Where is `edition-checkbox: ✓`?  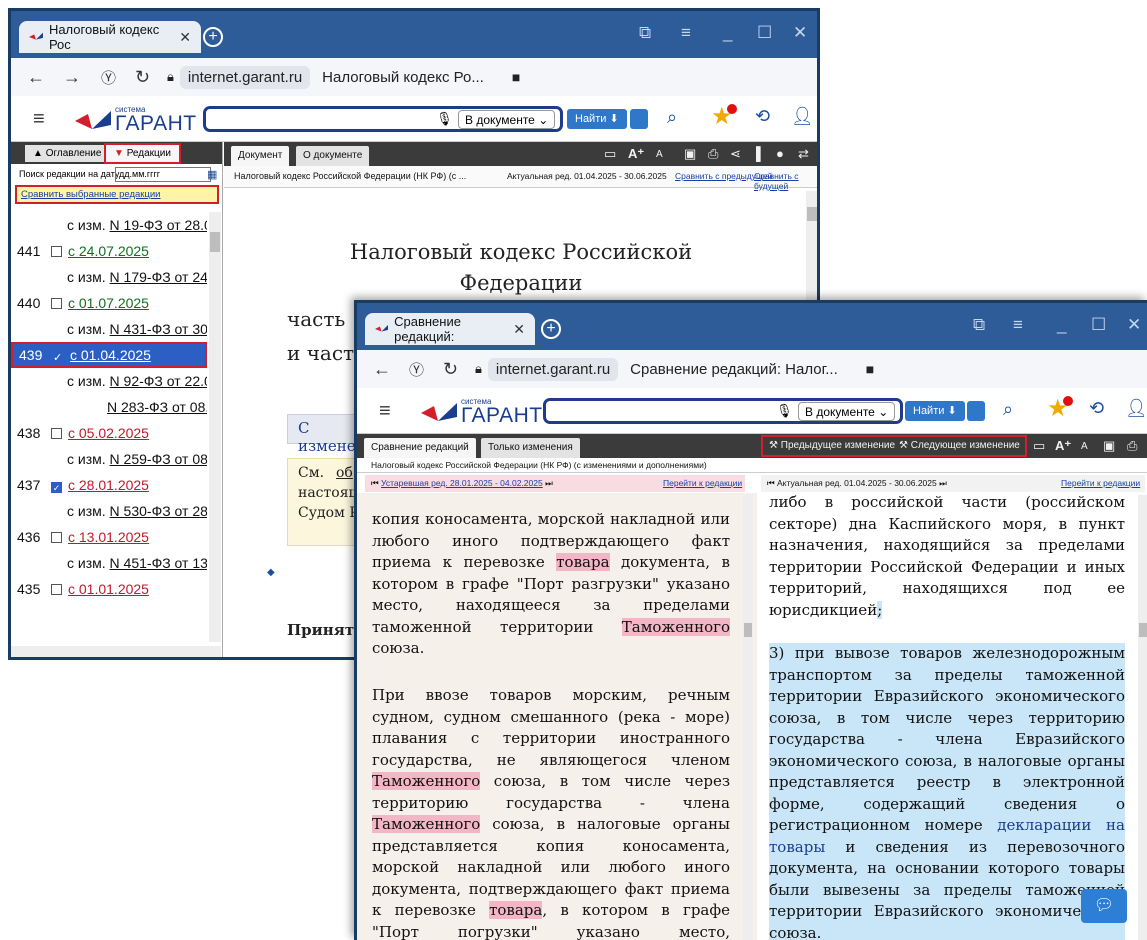 edition-checkbox: ✓ is located at coordinates (56, 487).